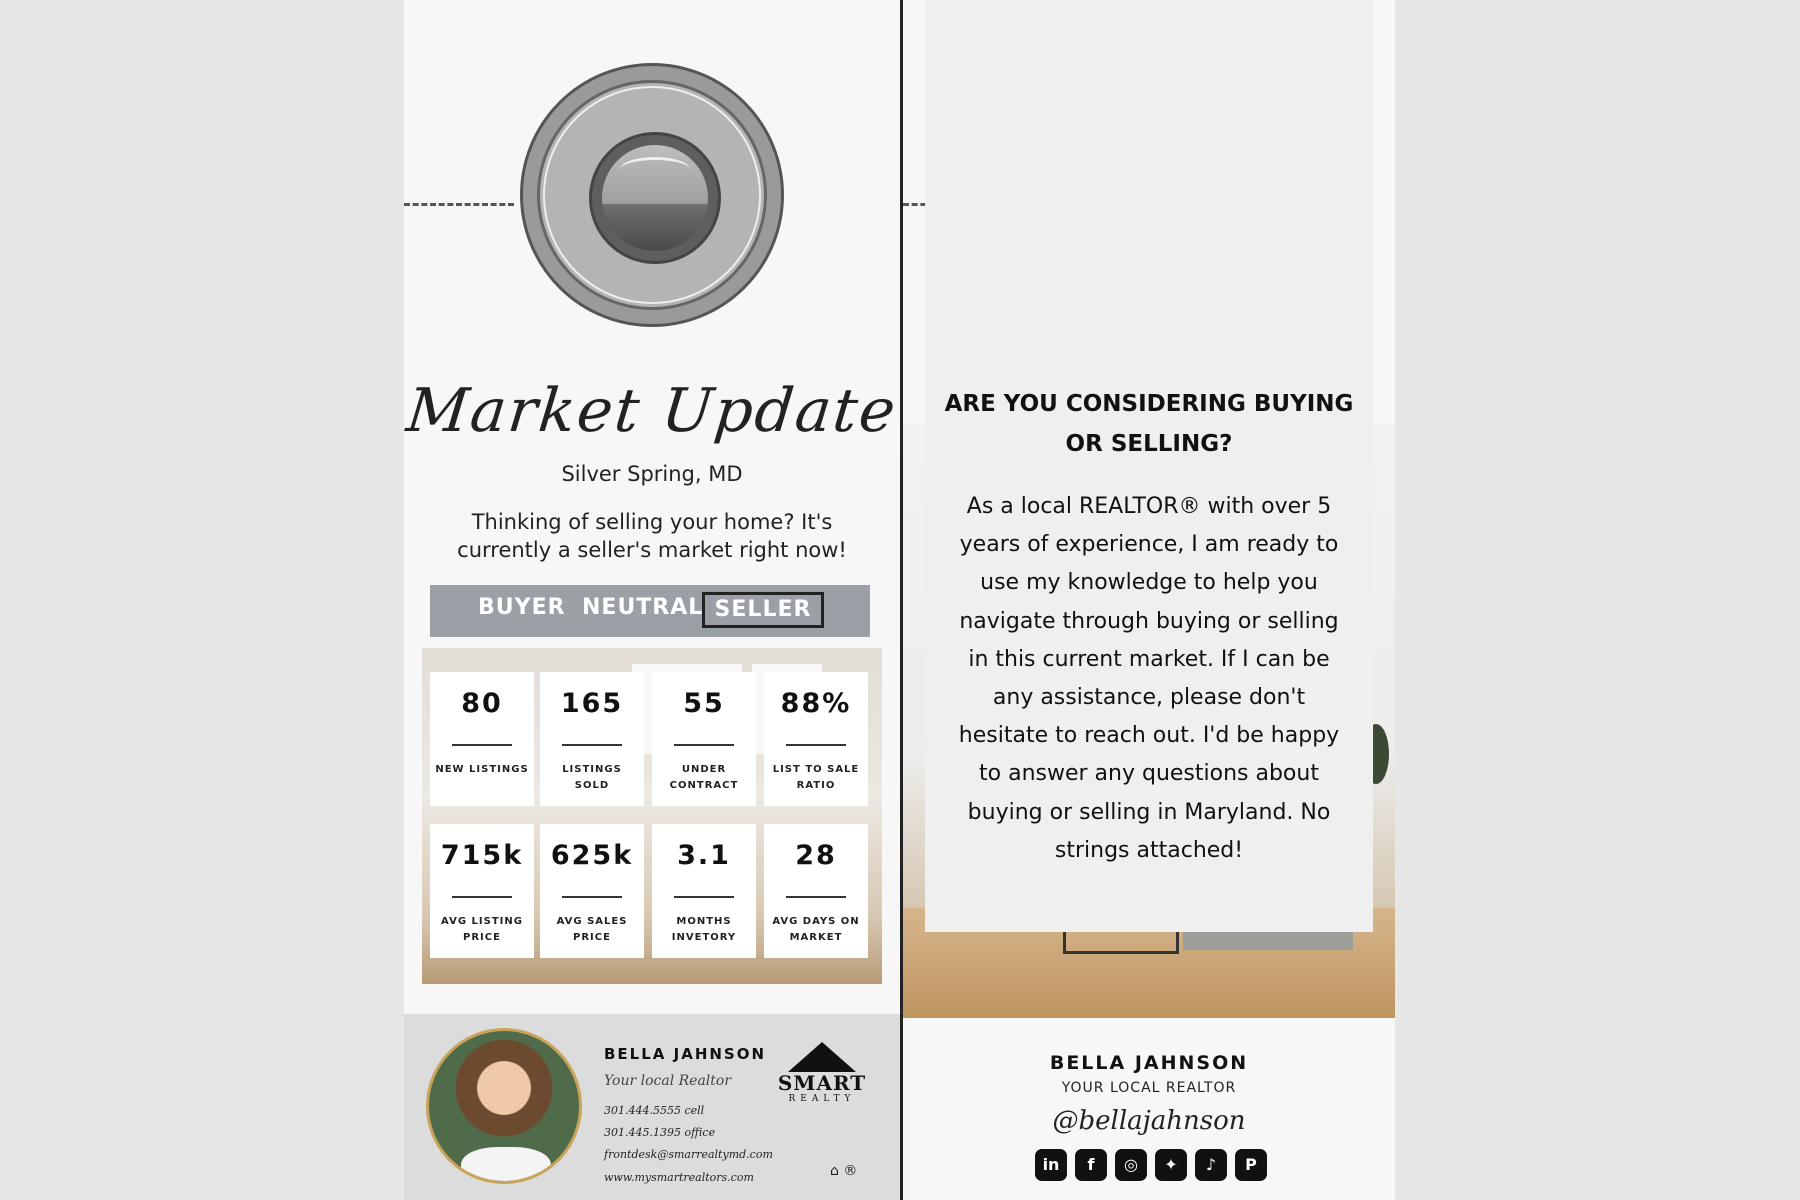 This screenshot has width=1800, height=1200. I want to click on social-handle: @bellajahnson, so click(1149, 1121).